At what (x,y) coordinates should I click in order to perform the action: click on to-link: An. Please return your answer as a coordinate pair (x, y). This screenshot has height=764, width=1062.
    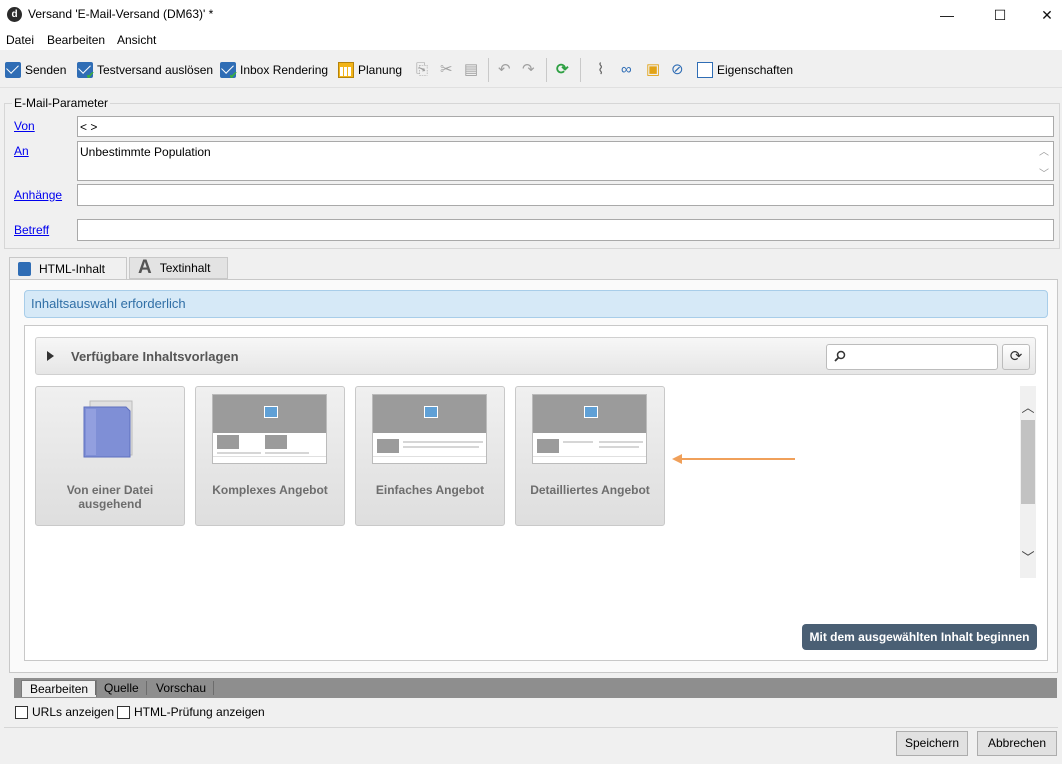
    Looking at the image, I should click on (21, 151).